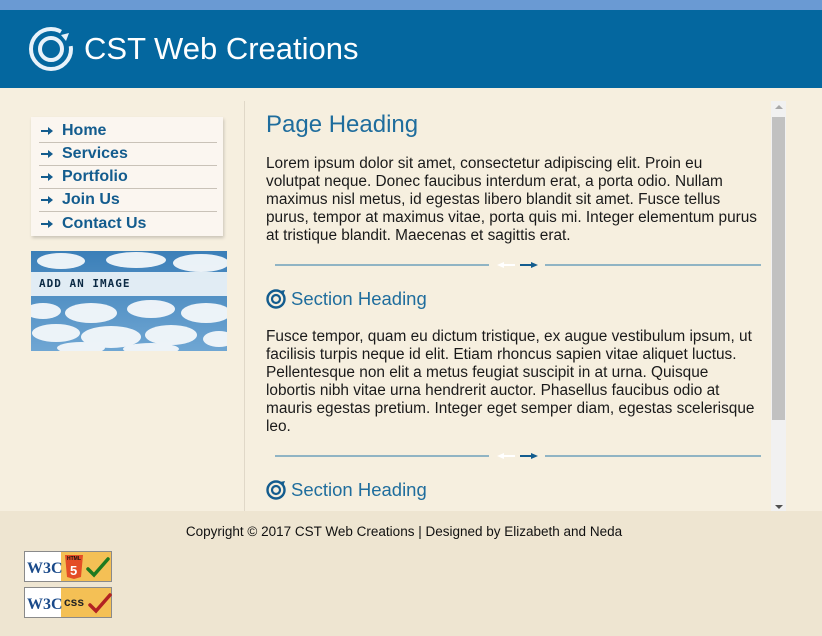 The width and height of the screenshot is (822, 636). I want to click on site-title: CST Web Creations, so click(221, 49).